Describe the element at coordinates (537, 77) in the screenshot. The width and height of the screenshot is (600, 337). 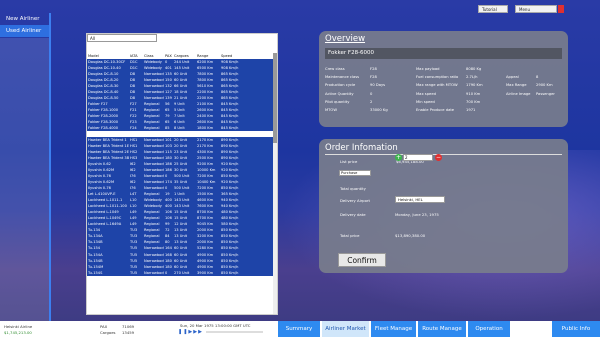
I see `spec-value: 8` at that location.